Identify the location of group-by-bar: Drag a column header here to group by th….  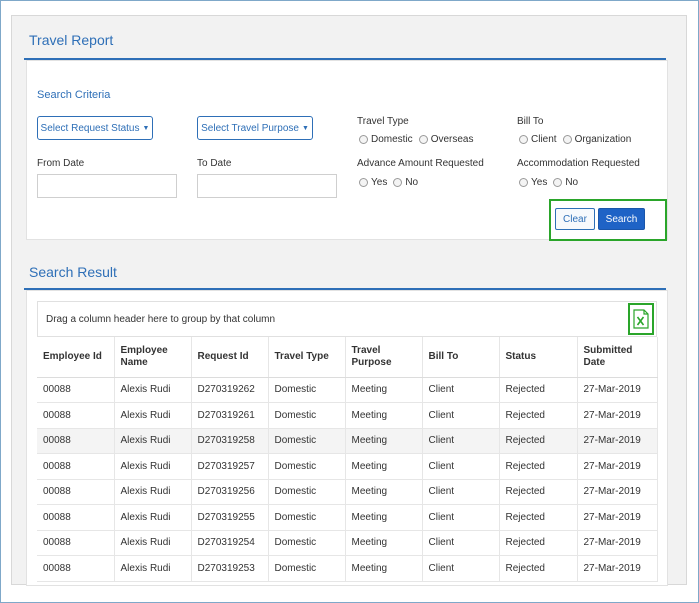
(347, 319).